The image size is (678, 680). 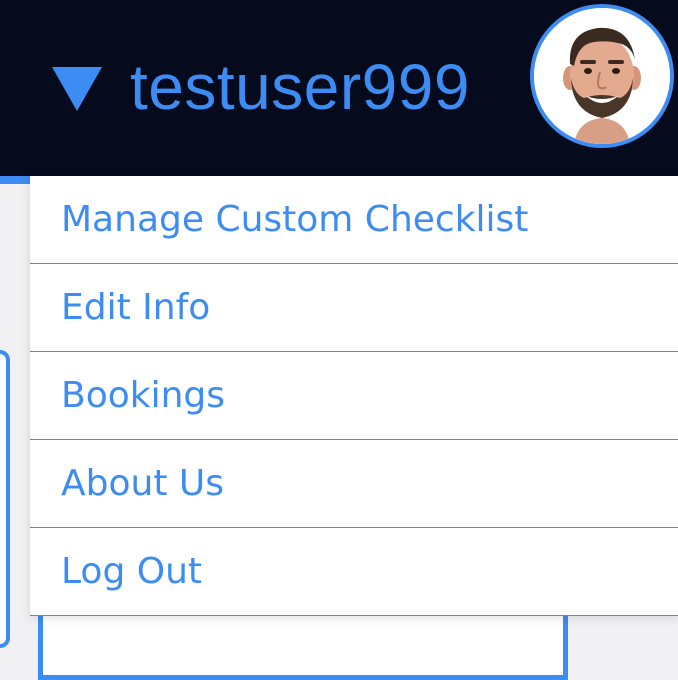 What do you see at coordinates (354, 308) in the screenshot?
I see `menu-item-edit-info: Edit Info` at bounding box center [354, 308].